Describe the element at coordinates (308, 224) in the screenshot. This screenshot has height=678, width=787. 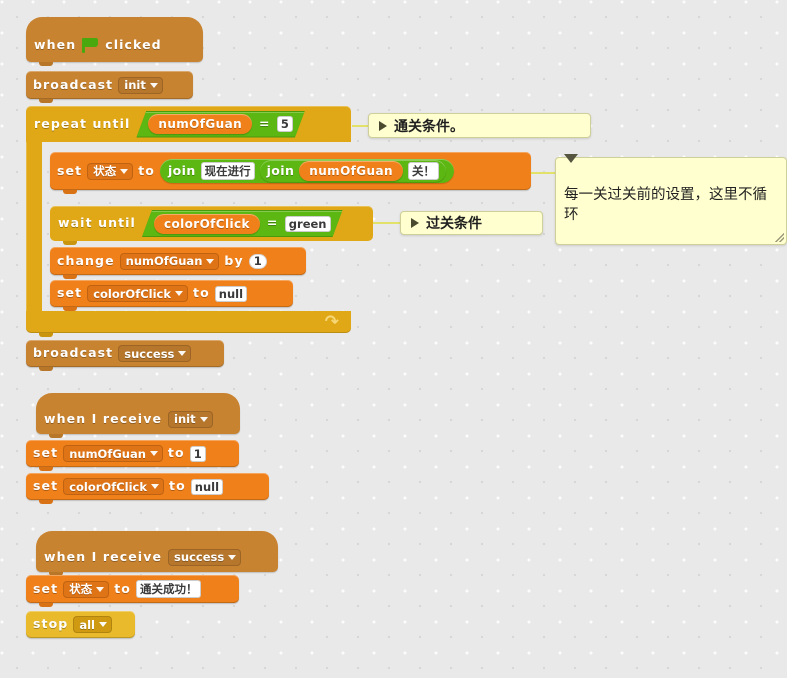
I see `wait-condition-value-field: green` at that location.